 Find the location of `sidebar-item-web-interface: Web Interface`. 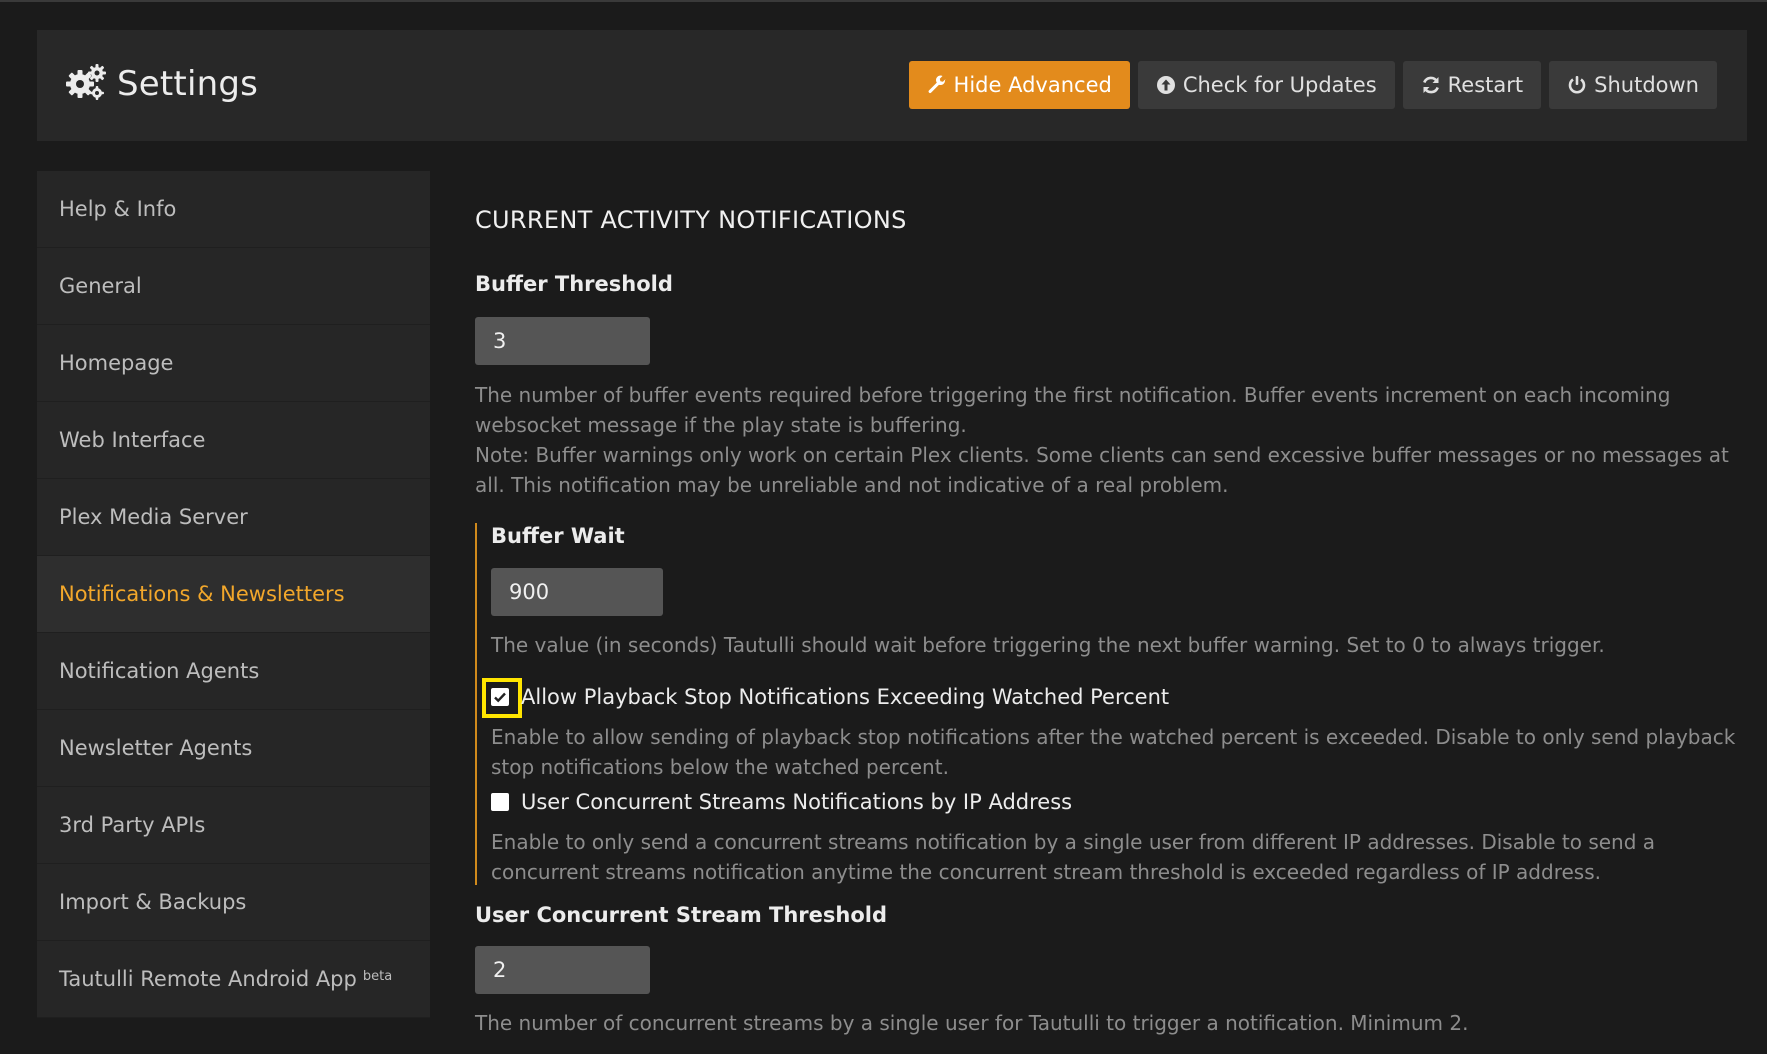

sidebar-item-web-interface: Web Interface is located at coordinates (233, 440).